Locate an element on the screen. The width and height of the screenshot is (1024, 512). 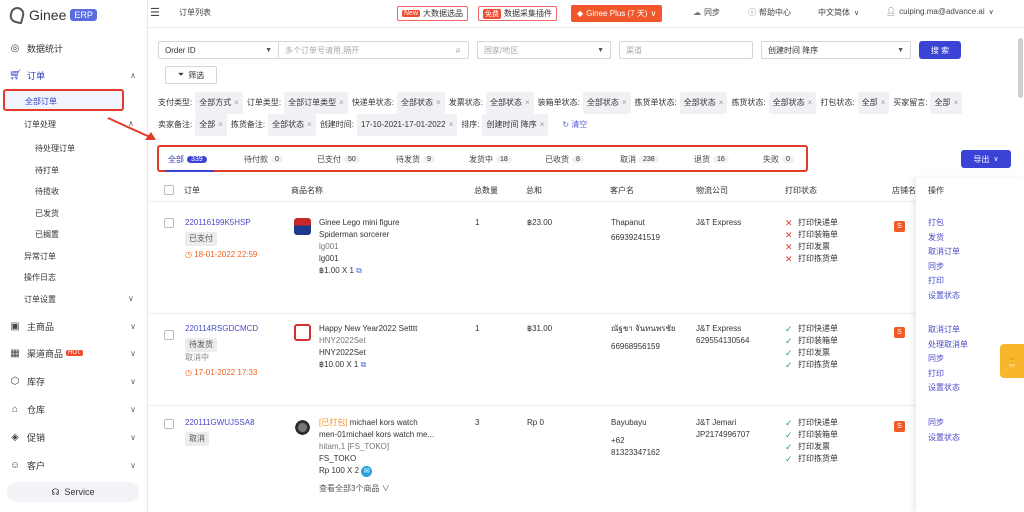
sidebar-item-to-pickup: 待揽收 is located at coordinates (47, 191).